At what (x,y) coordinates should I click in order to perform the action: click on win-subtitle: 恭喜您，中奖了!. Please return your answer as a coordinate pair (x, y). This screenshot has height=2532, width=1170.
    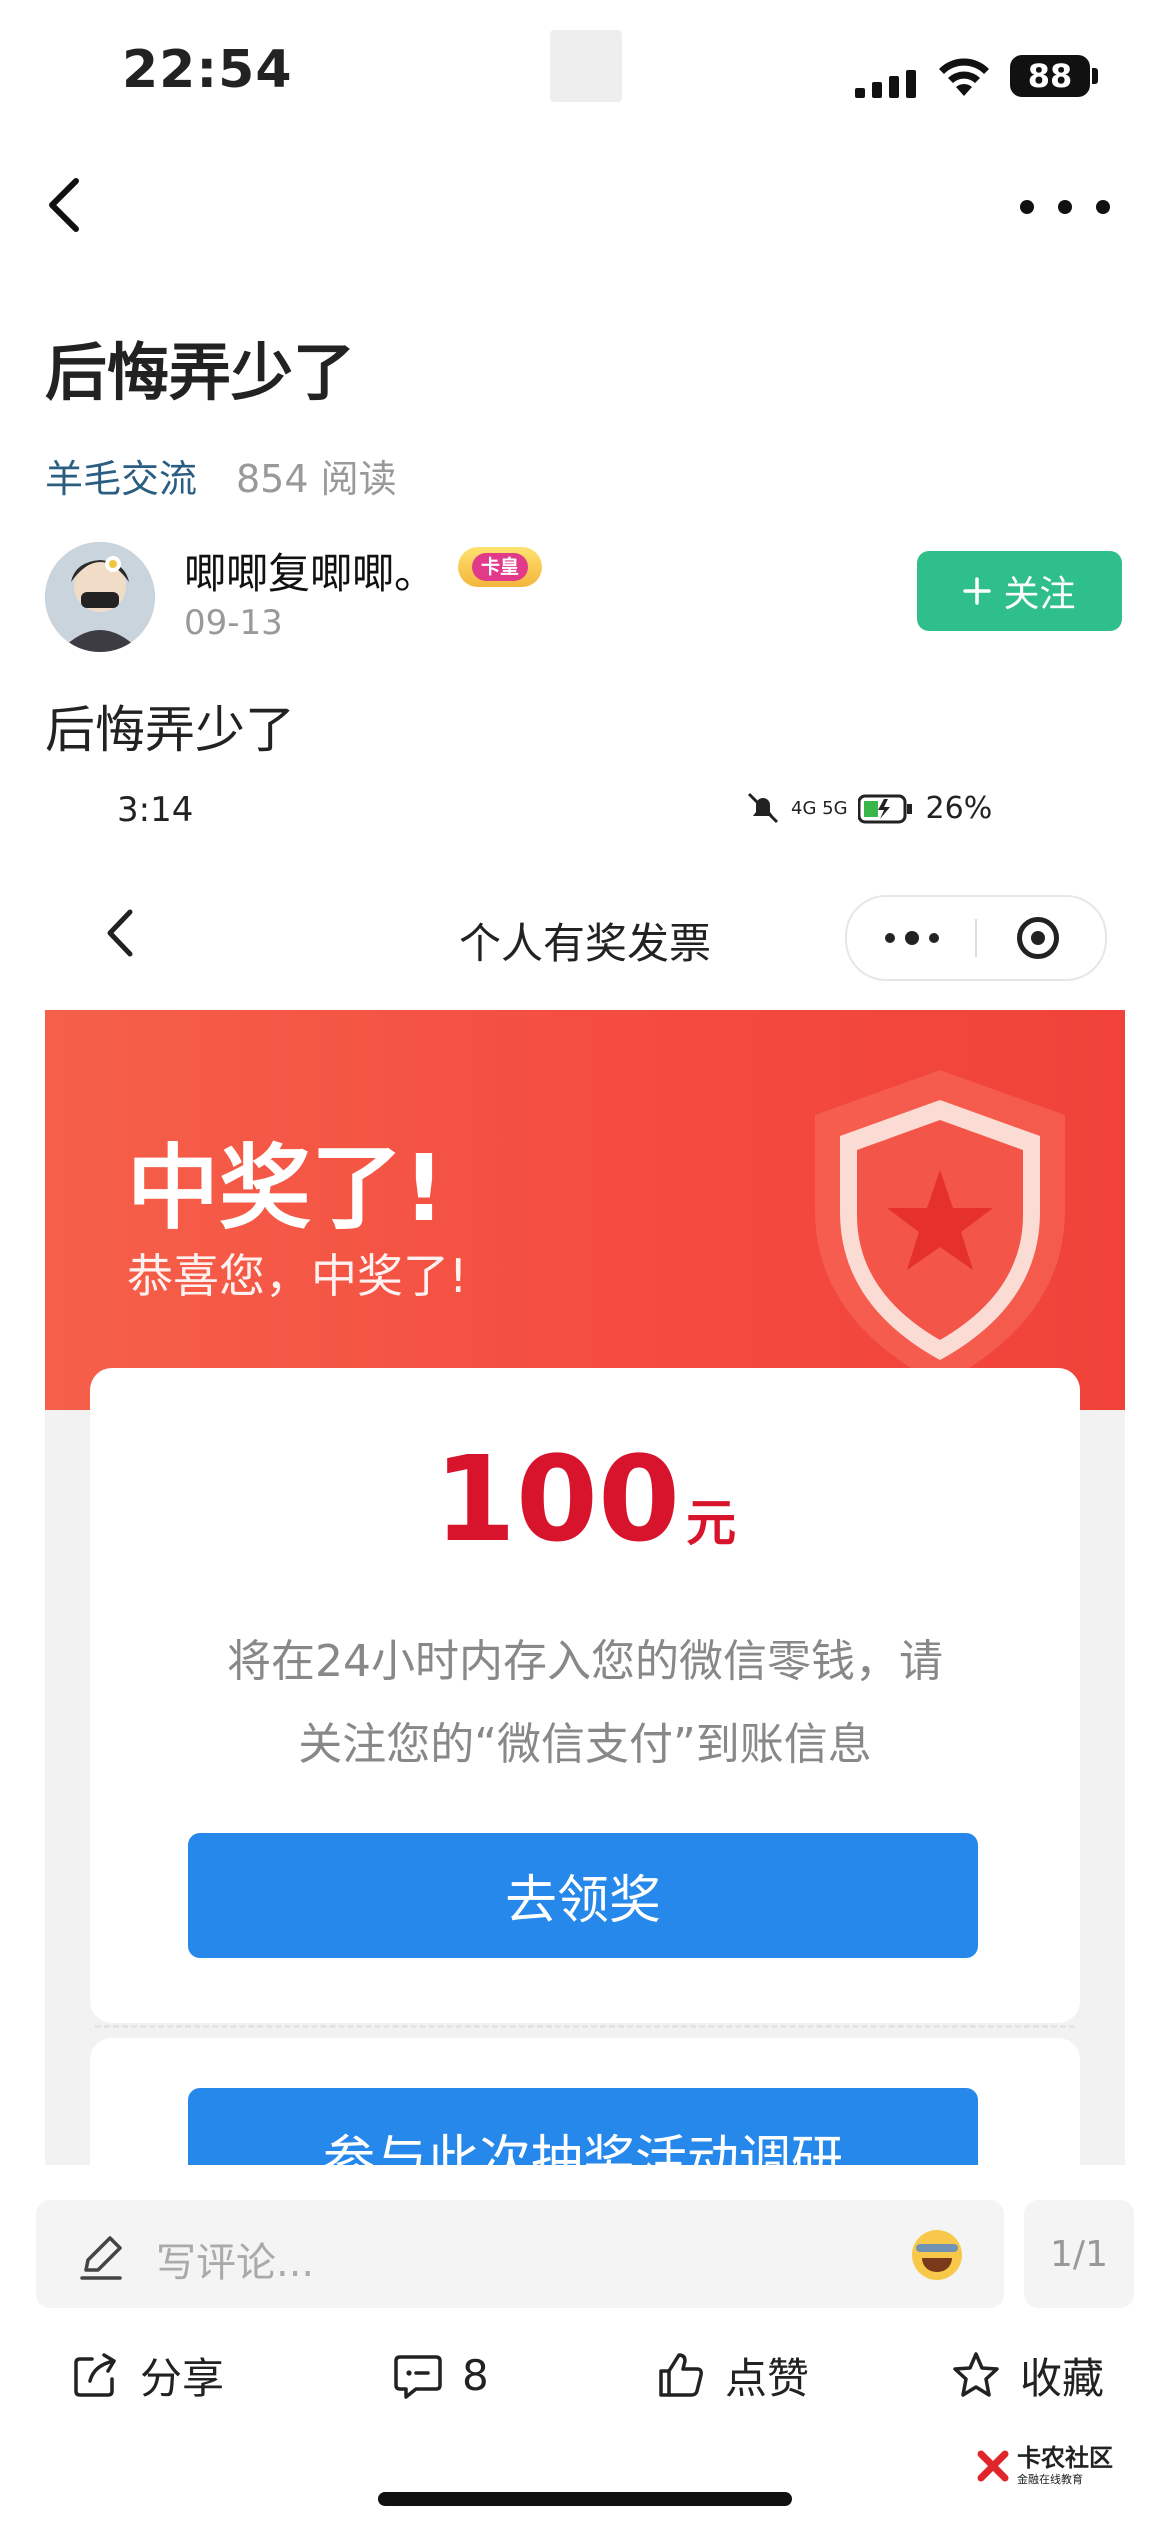
    Looking at the image, I should click on (297, 1276).